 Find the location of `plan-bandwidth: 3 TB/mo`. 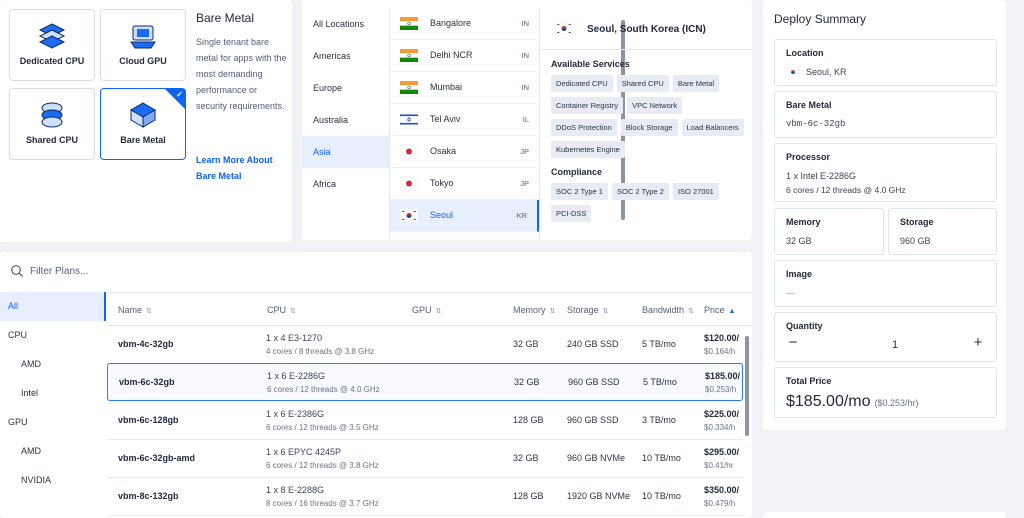

plan-bandwidth: 3 TB/mo is located at coordinates (659, 420).